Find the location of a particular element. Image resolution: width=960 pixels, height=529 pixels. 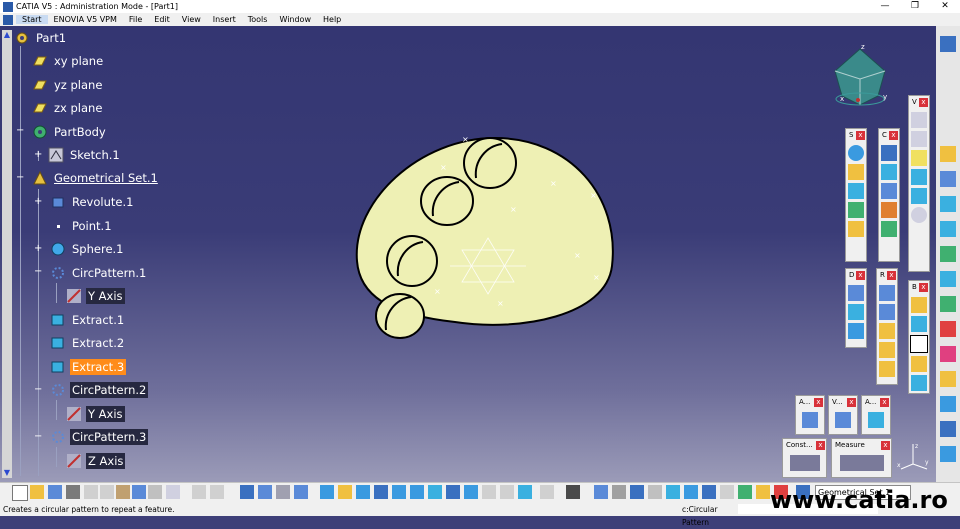

offset-icon is located at coordinates (948, 304).